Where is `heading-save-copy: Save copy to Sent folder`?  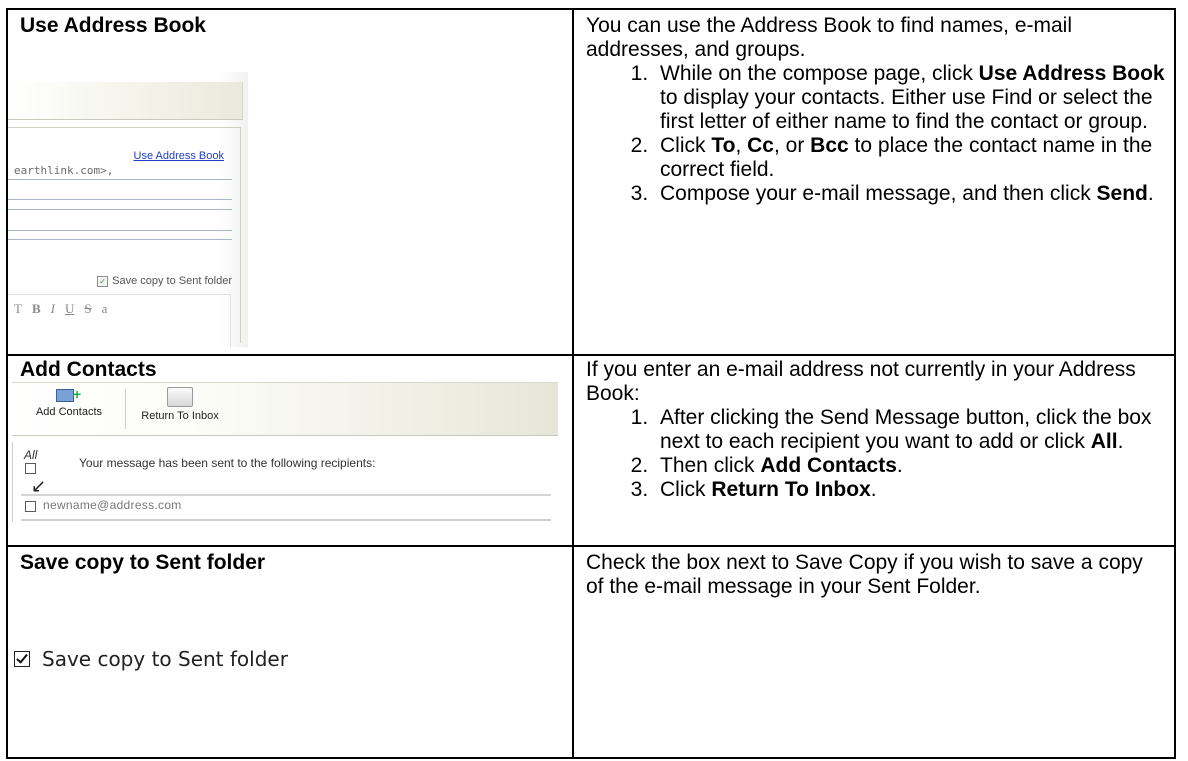
heading-save-copy: Save copy to Sent folder is located at coordinates (143, 562).